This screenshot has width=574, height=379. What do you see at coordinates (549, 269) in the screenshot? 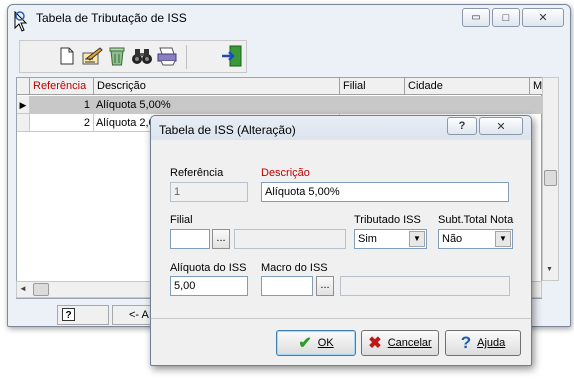
I see `scroll-down-icon: ▼` at bounding box center [549, 269].